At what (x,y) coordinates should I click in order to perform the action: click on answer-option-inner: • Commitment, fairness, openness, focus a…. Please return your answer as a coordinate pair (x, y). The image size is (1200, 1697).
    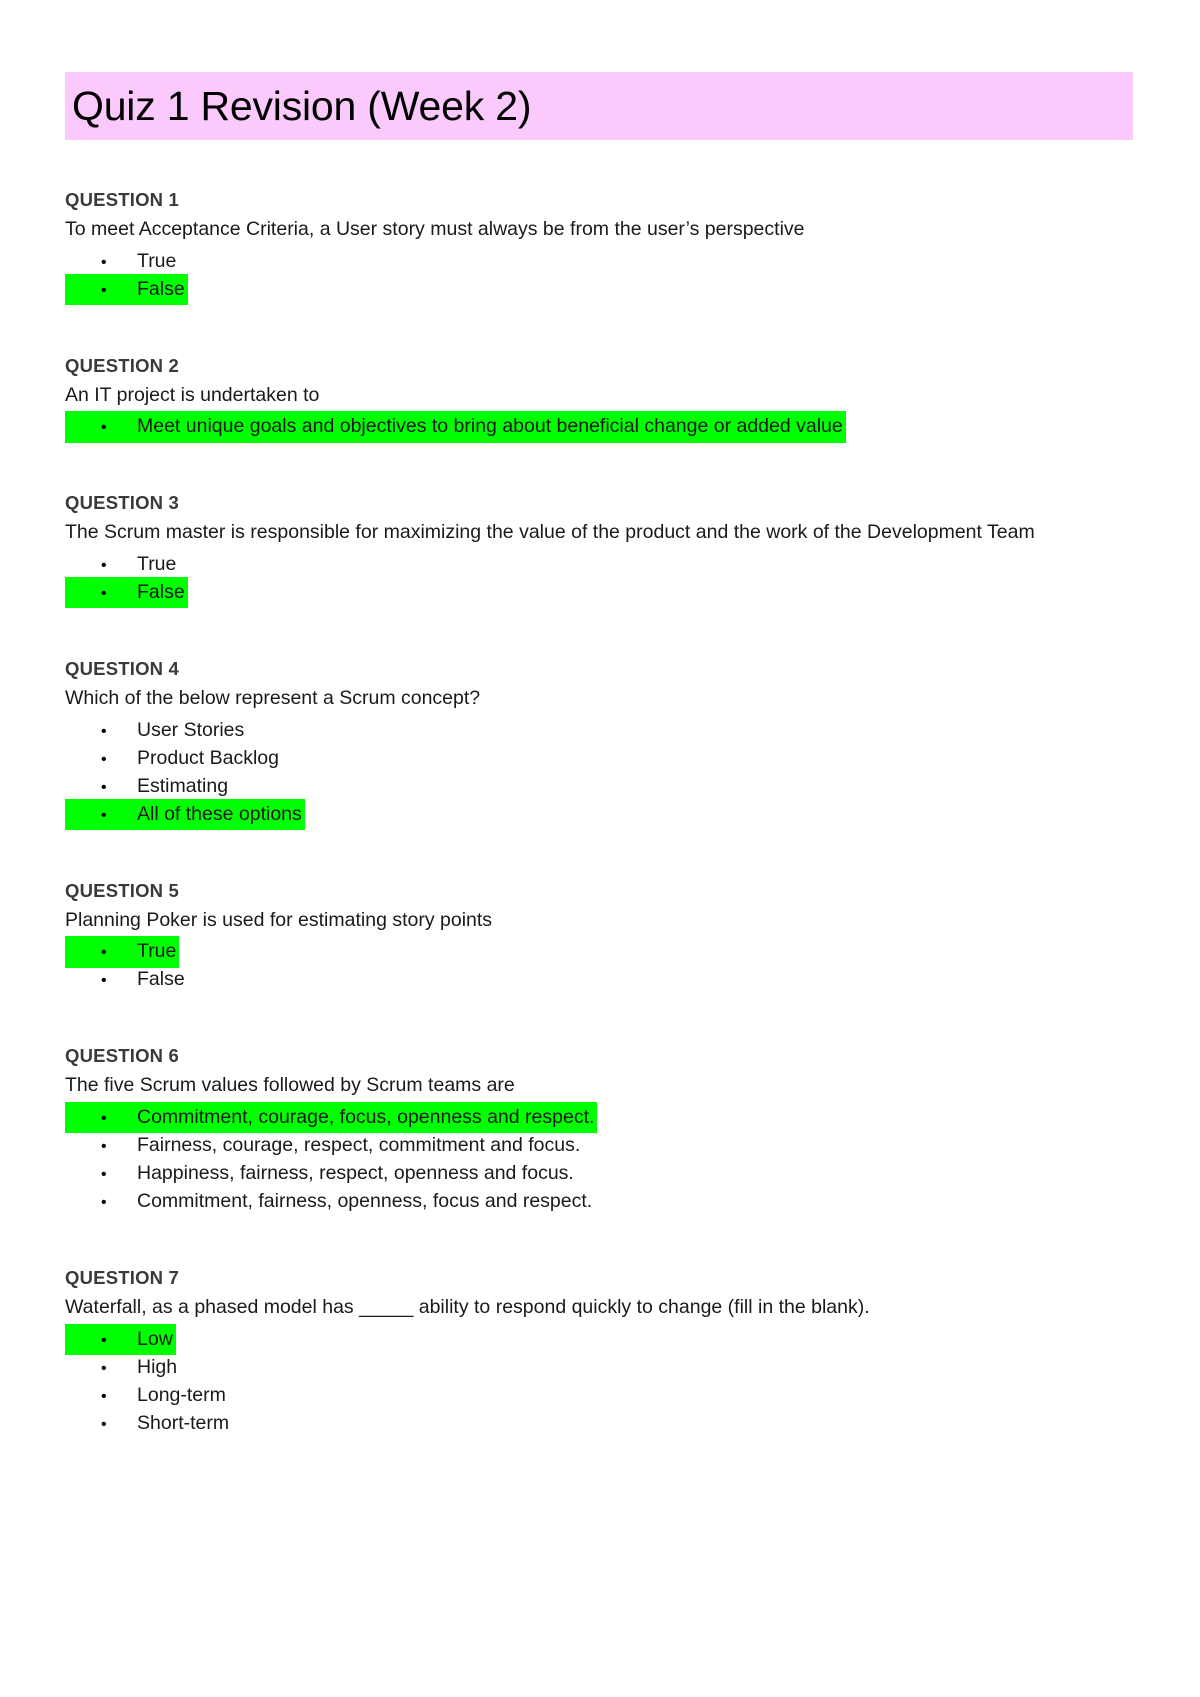
    Looking at the image, I should click on (330, 1201).